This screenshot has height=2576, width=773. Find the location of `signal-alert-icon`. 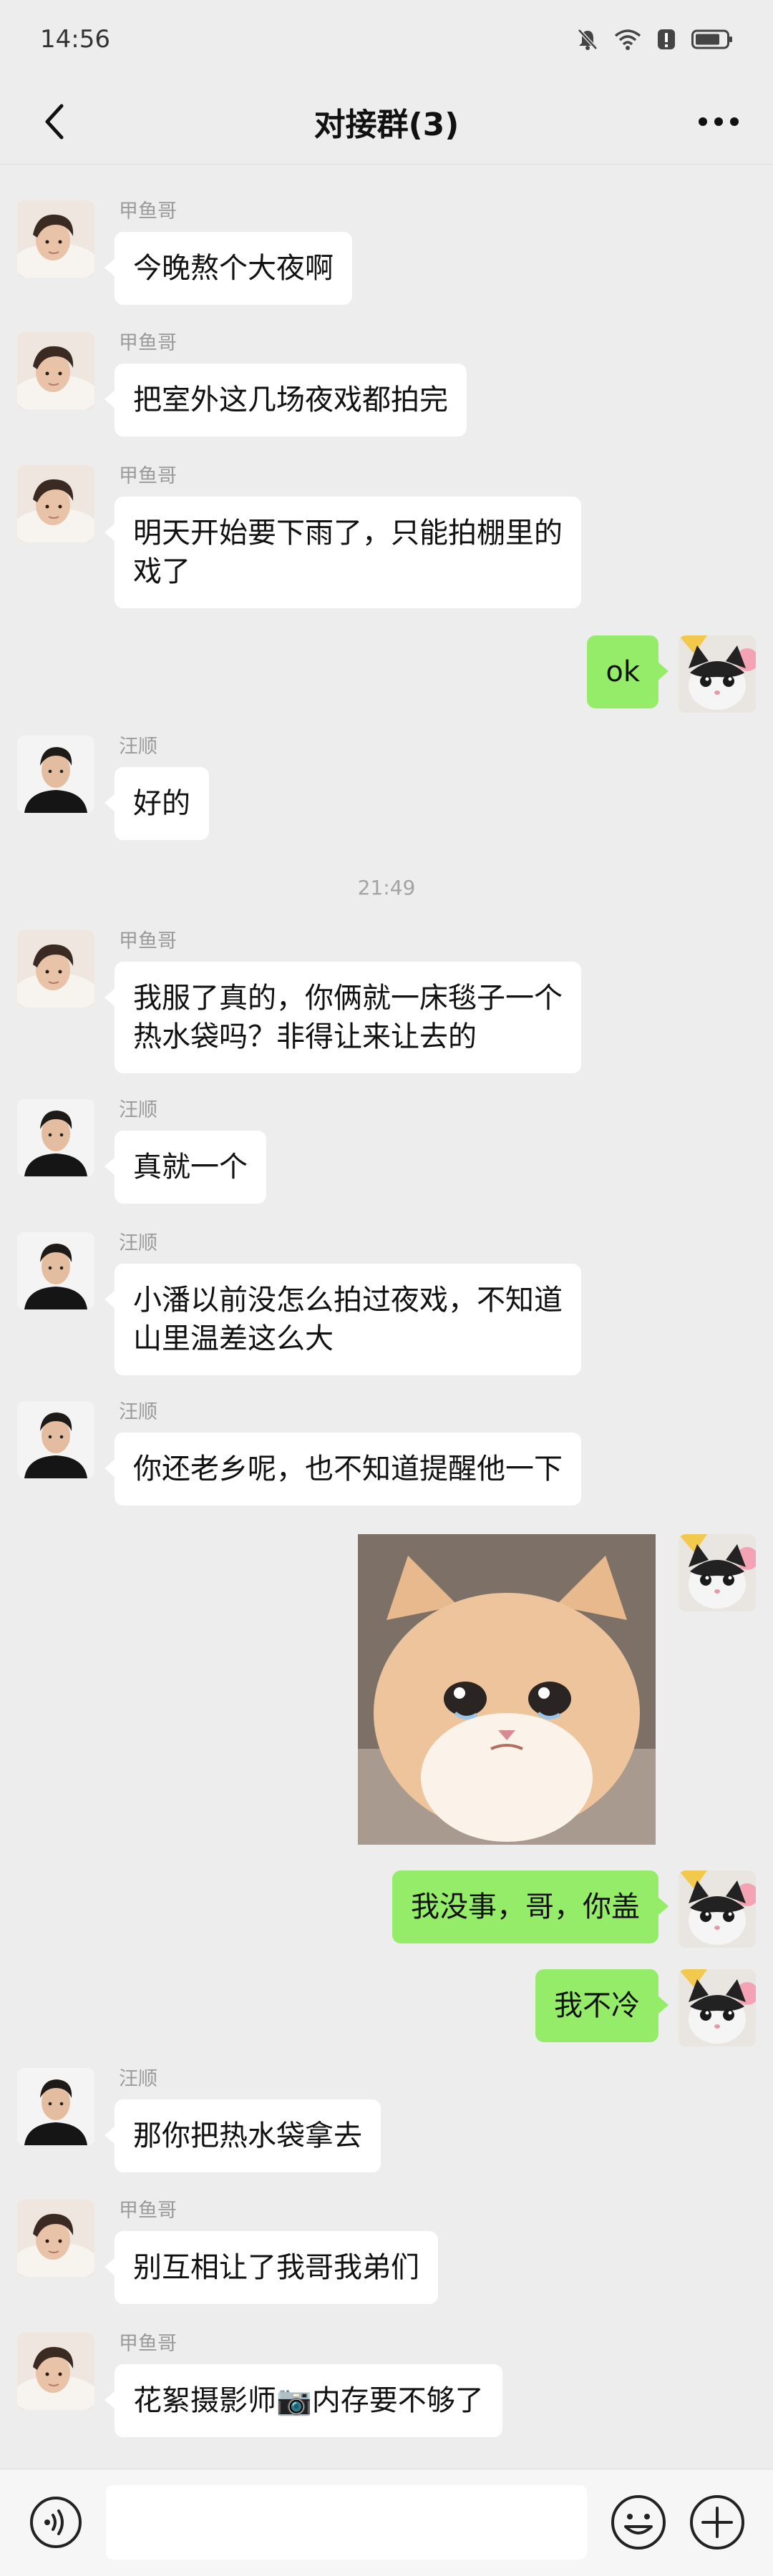

signal-alert-icon is located at coordinates (666, 39).